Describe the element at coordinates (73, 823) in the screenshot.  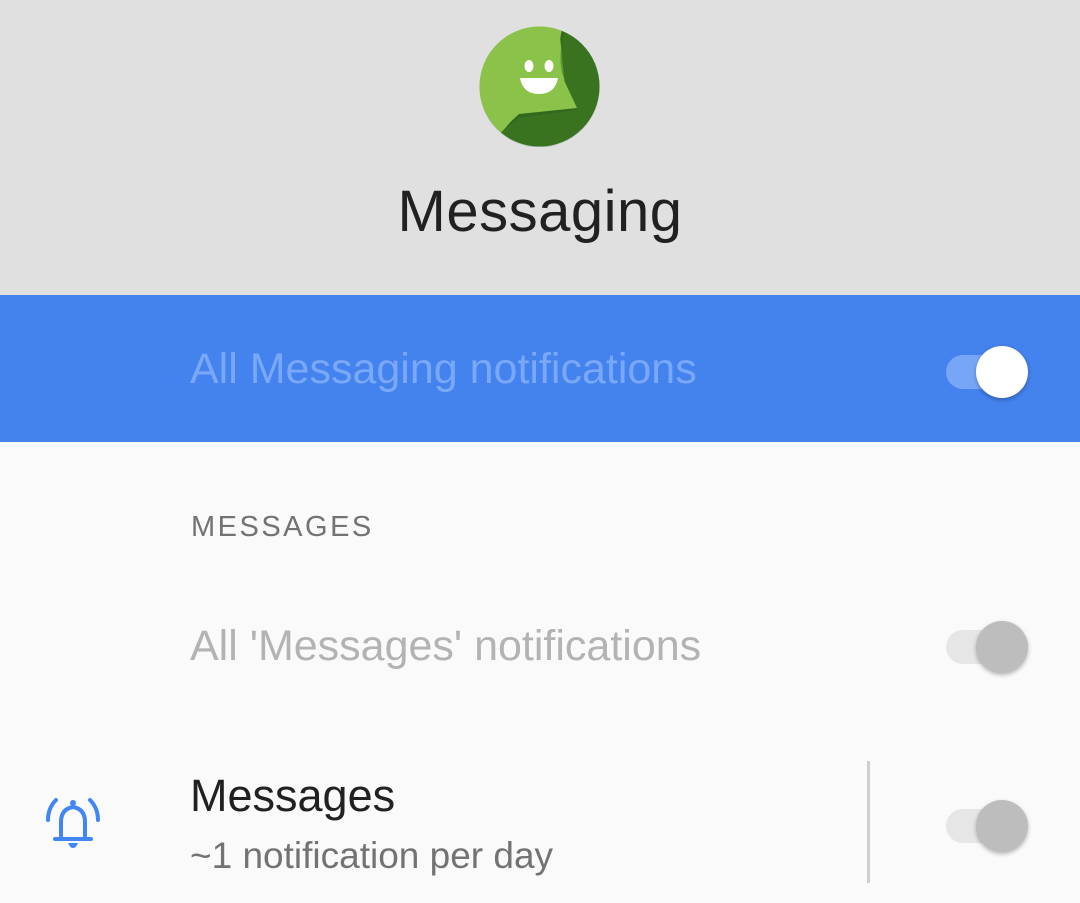
I see `bell-icon` at that location.